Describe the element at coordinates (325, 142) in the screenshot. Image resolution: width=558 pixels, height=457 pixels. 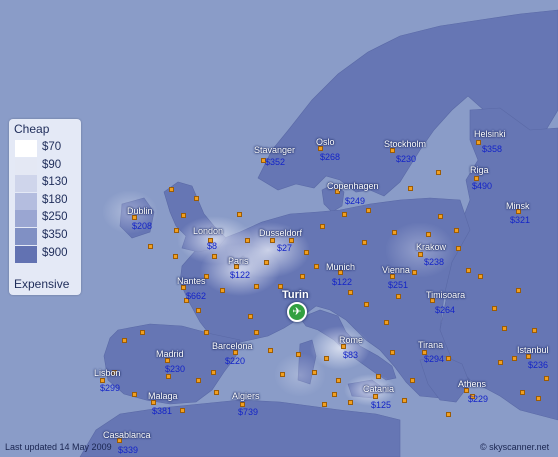
I see `city-name-label: Oslo` at that location.